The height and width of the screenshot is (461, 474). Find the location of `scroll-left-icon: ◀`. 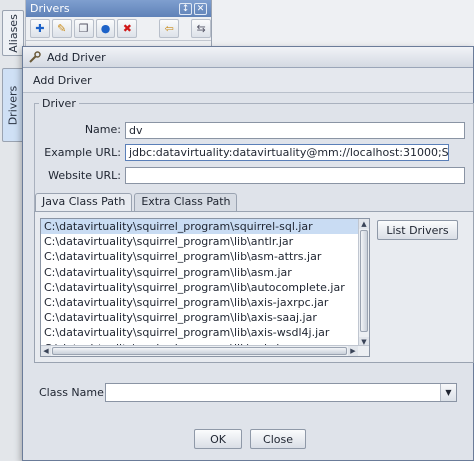

scroll-left-icon: ◀ is located at coordinates (46, 351).